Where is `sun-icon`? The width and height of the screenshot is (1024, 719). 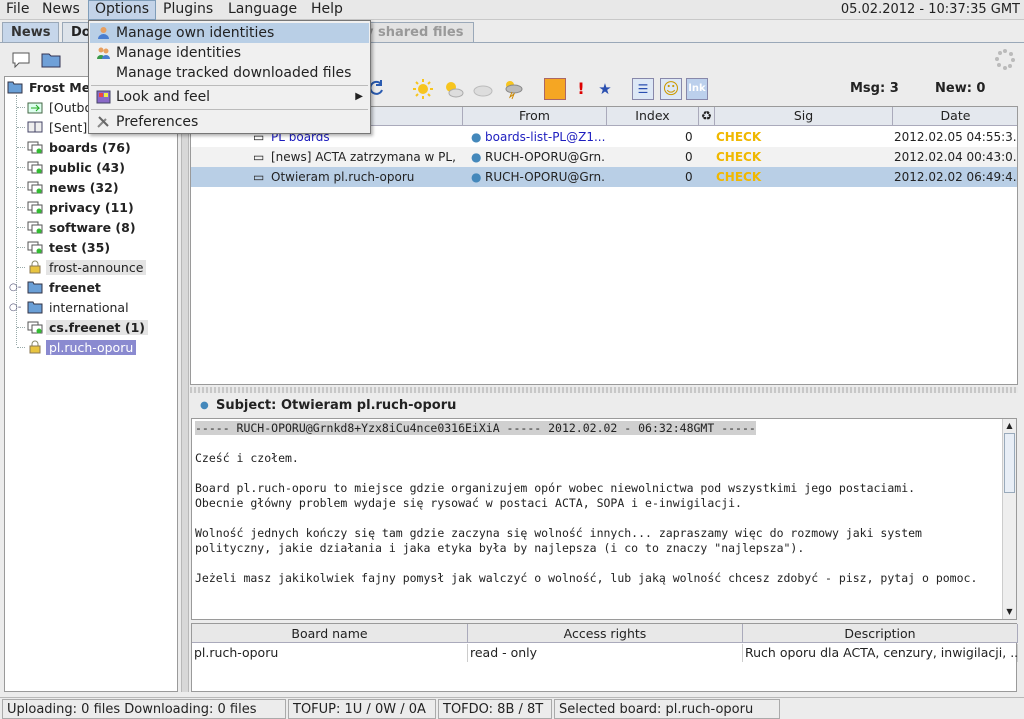
sun-icon is located at coordinates (423, 89).